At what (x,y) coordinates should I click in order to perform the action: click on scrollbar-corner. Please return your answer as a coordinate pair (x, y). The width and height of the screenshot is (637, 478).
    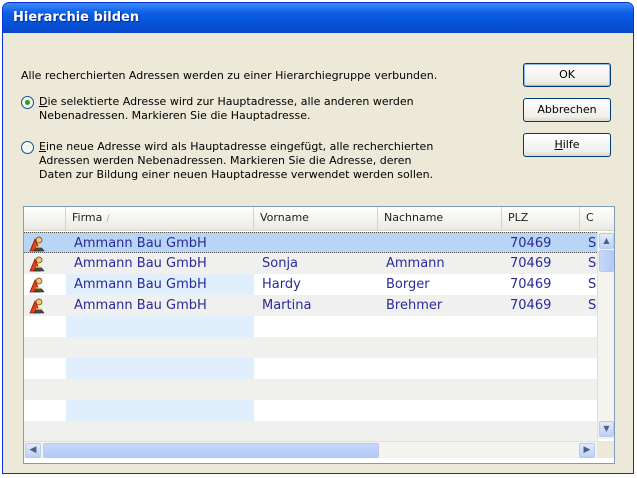
    Looking at the image, I should click on (605, 449).